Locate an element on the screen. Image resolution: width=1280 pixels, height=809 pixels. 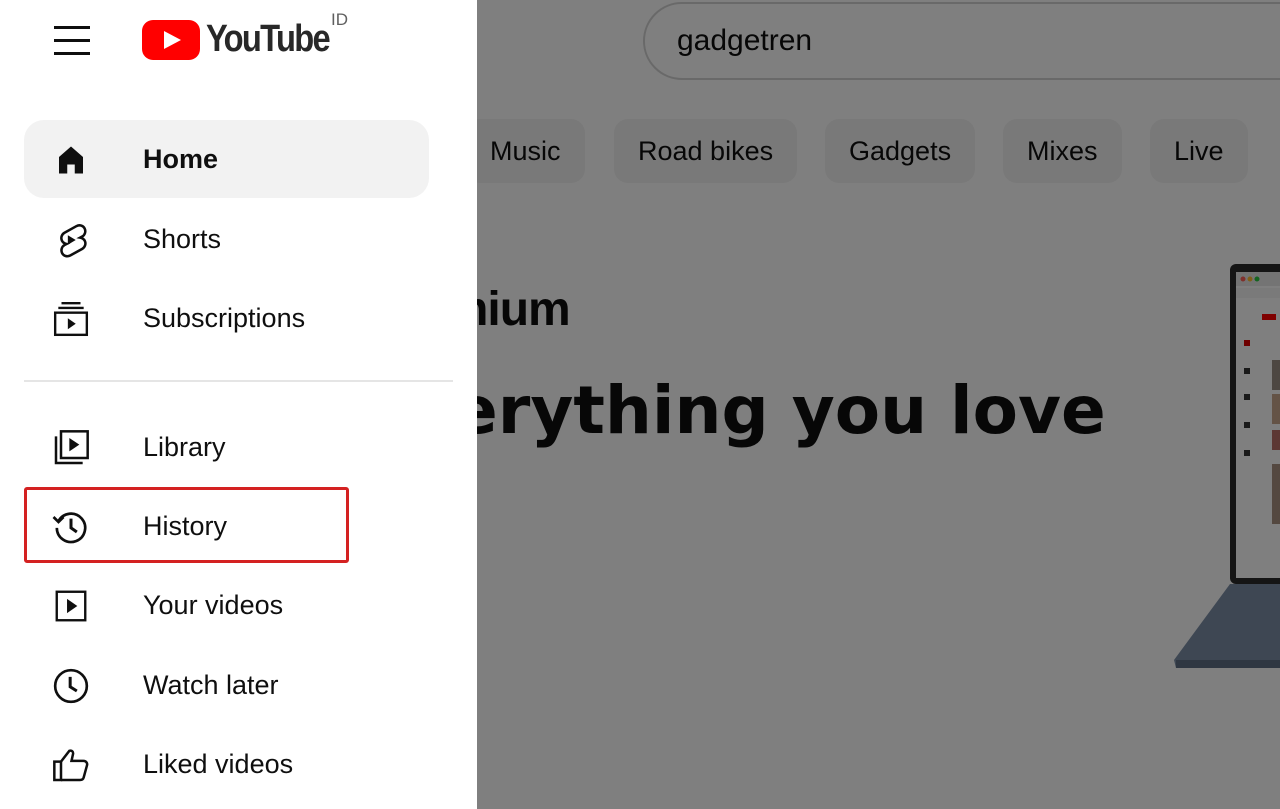
hamburger-menu-button is located at coordinates (72, 40).